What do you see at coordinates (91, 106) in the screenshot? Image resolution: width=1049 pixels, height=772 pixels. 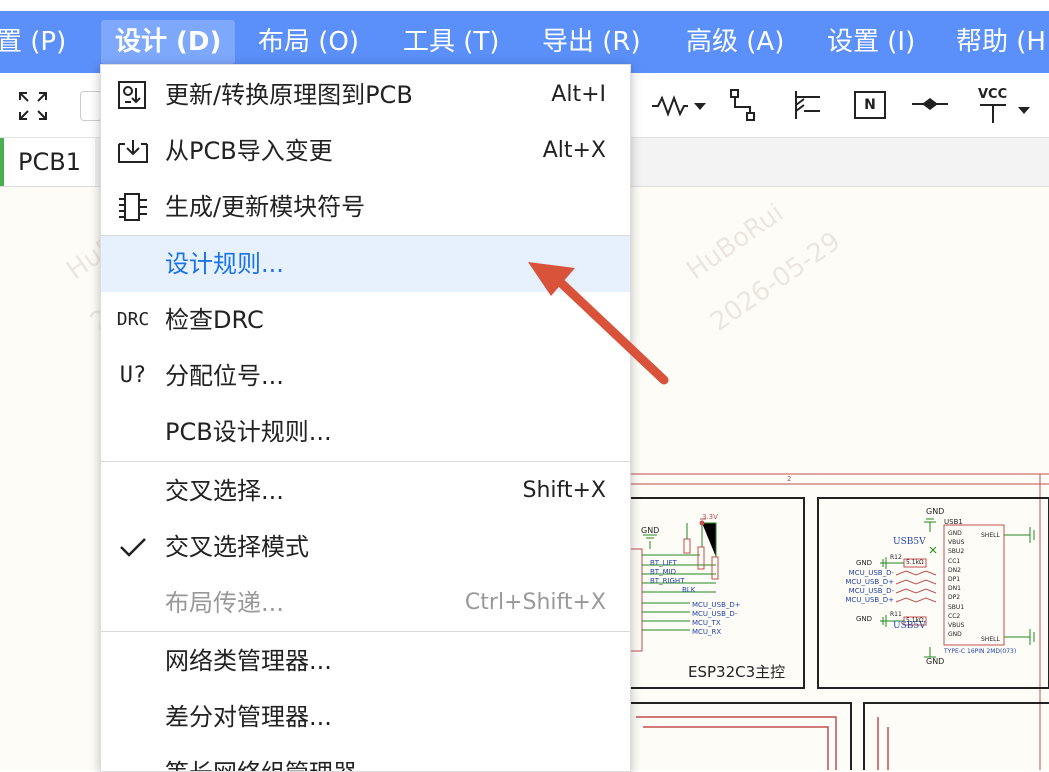 I see `search-box` at bounding box center [91, 106].